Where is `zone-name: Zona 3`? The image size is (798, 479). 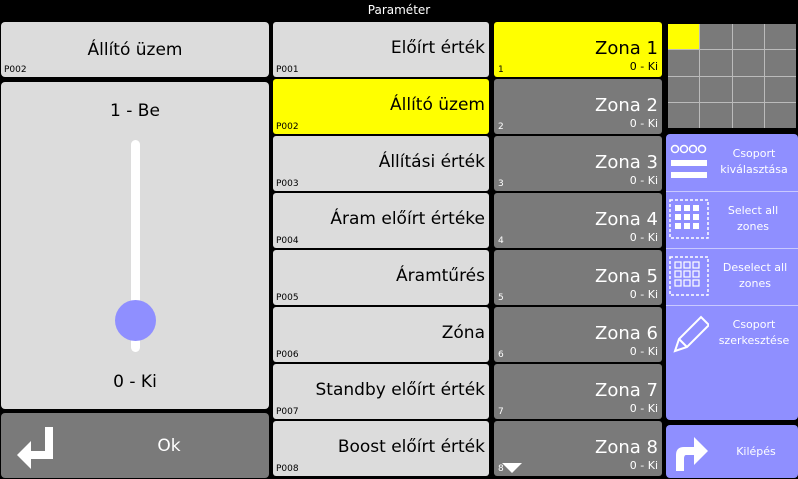
zone-name: Zona 3 is located at coordinates (626, 162).